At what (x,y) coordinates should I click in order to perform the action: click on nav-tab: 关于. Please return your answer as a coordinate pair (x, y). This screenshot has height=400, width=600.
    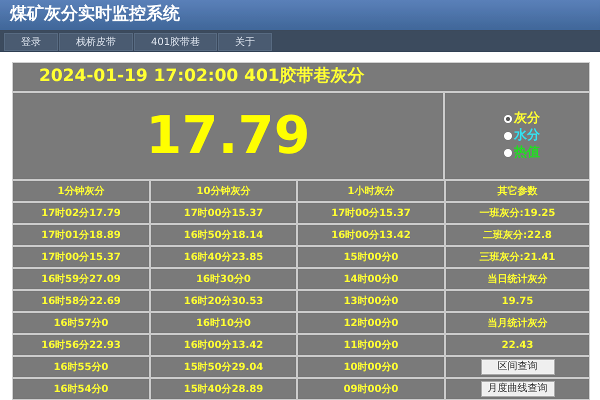
    Looking at the image, I should click on (245, 42).